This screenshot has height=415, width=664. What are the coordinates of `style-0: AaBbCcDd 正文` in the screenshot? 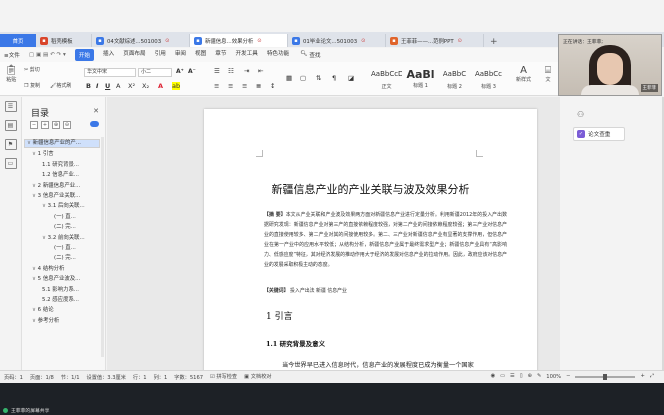 It's located at (386, 79).